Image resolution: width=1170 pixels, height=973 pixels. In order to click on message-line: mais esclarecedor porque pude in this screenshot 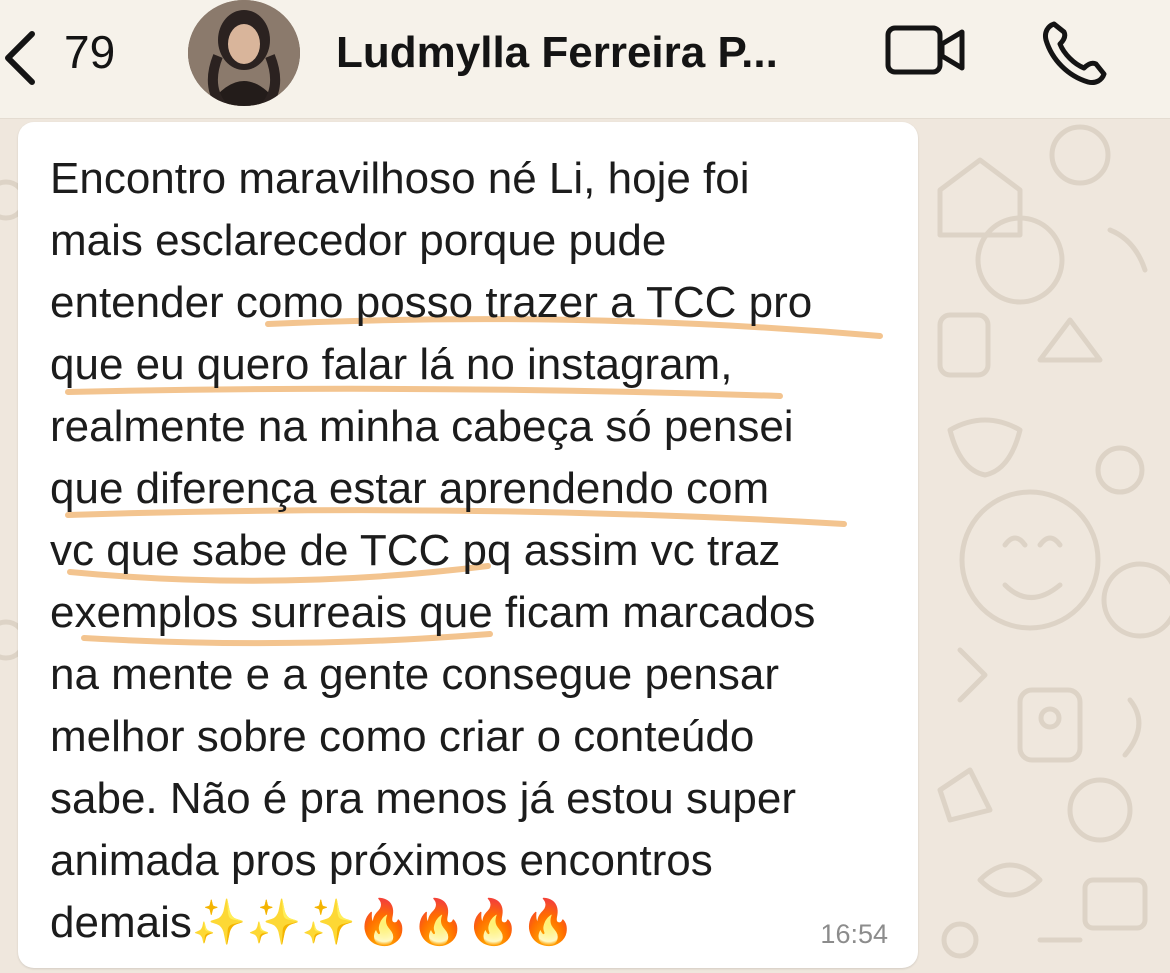, I will do `click(358, 240)`.